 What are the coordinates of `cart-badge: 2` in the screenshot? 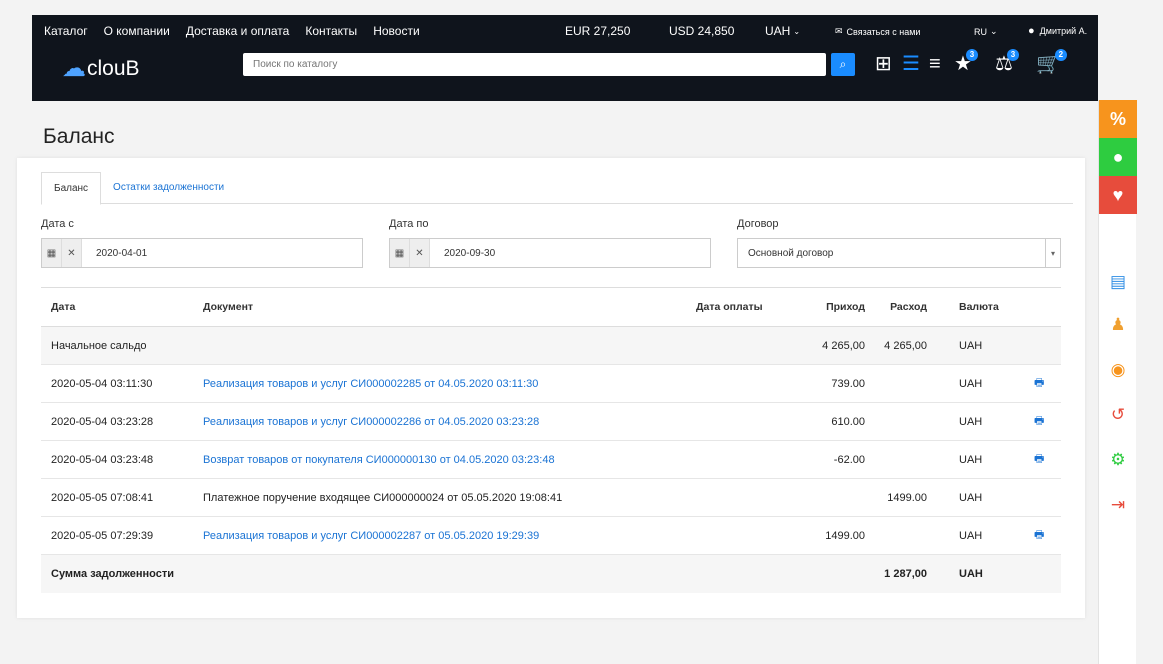 It's located at (1060, 55).